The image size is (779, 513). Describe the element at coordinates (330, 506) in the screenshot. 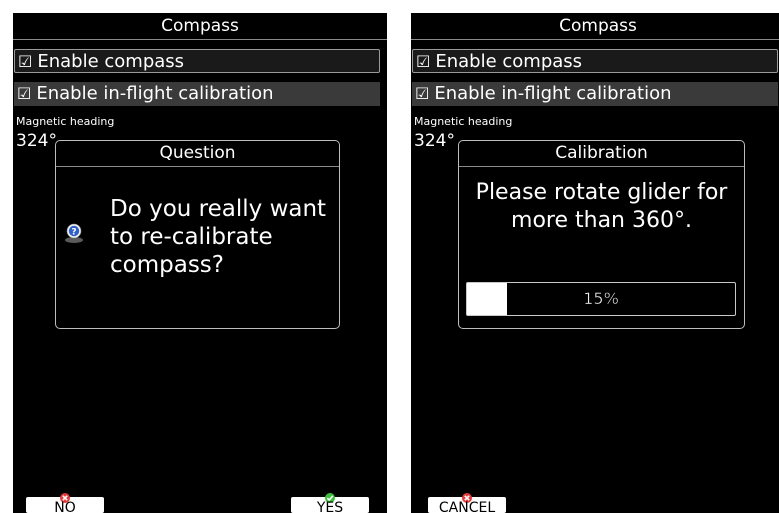

I see `yes-button-label: YES` at that location.